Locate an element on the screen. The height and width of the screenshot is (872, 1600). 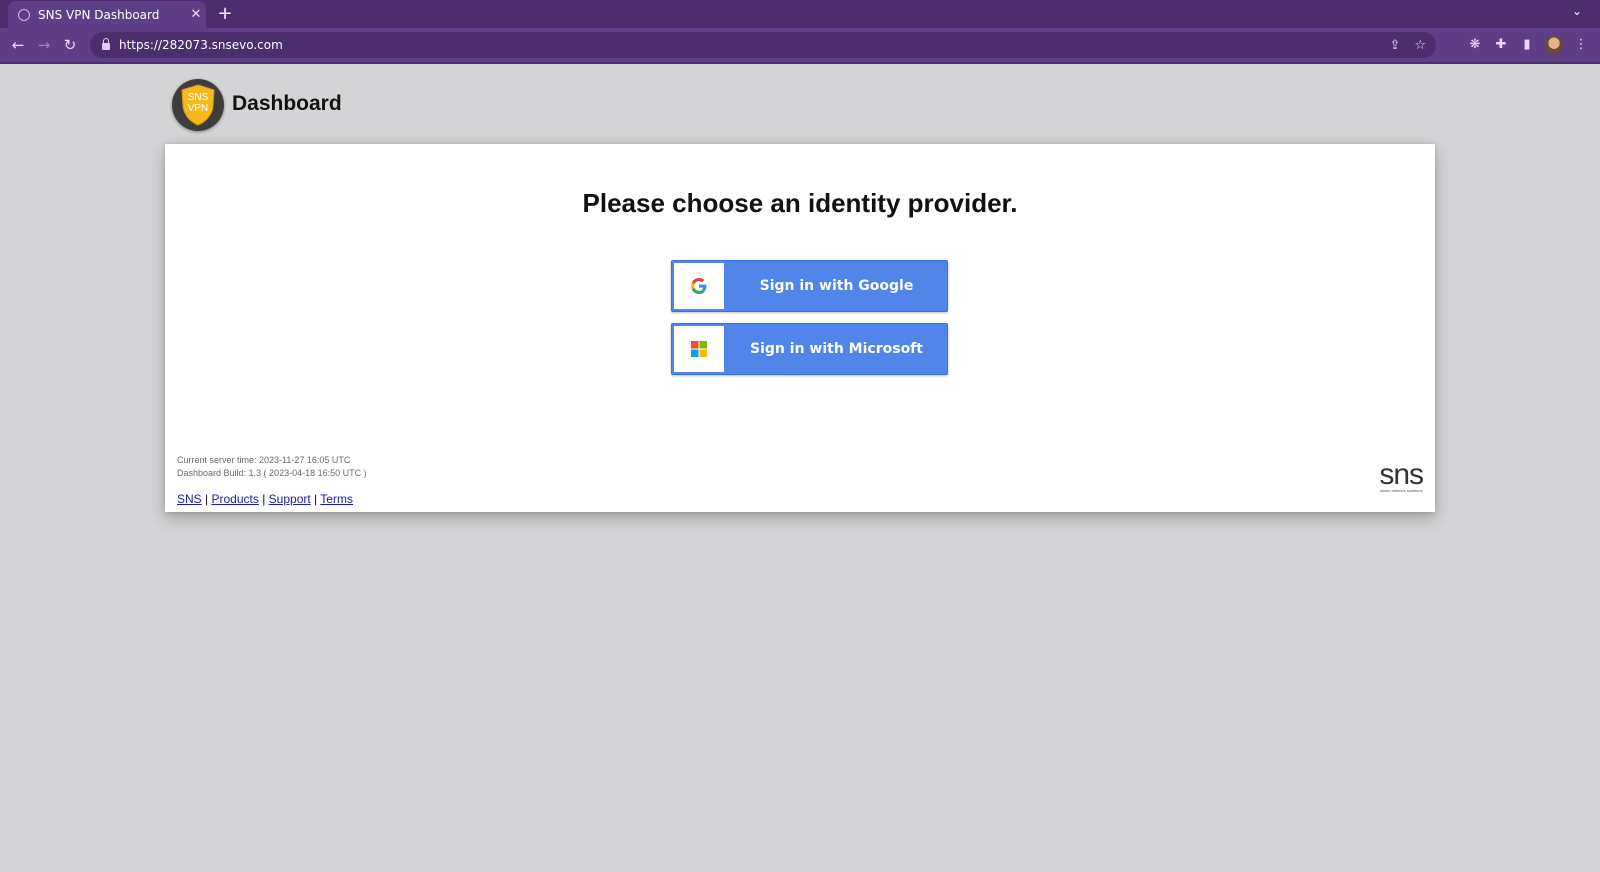
toolbar-divider is located at coordinates (800, 63).